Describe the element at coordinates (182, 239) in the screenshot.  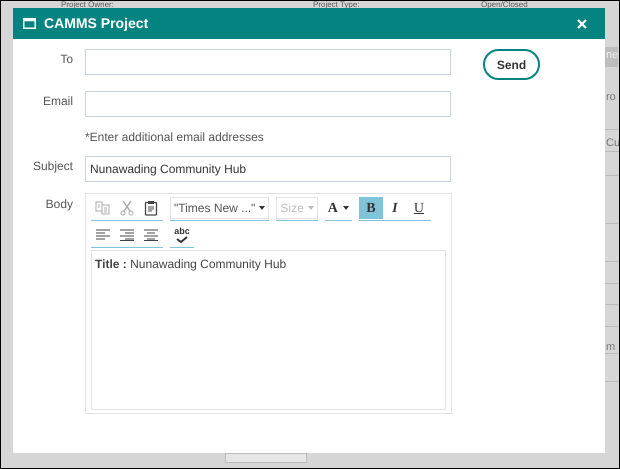
I see `checkmark-icon` at that location.